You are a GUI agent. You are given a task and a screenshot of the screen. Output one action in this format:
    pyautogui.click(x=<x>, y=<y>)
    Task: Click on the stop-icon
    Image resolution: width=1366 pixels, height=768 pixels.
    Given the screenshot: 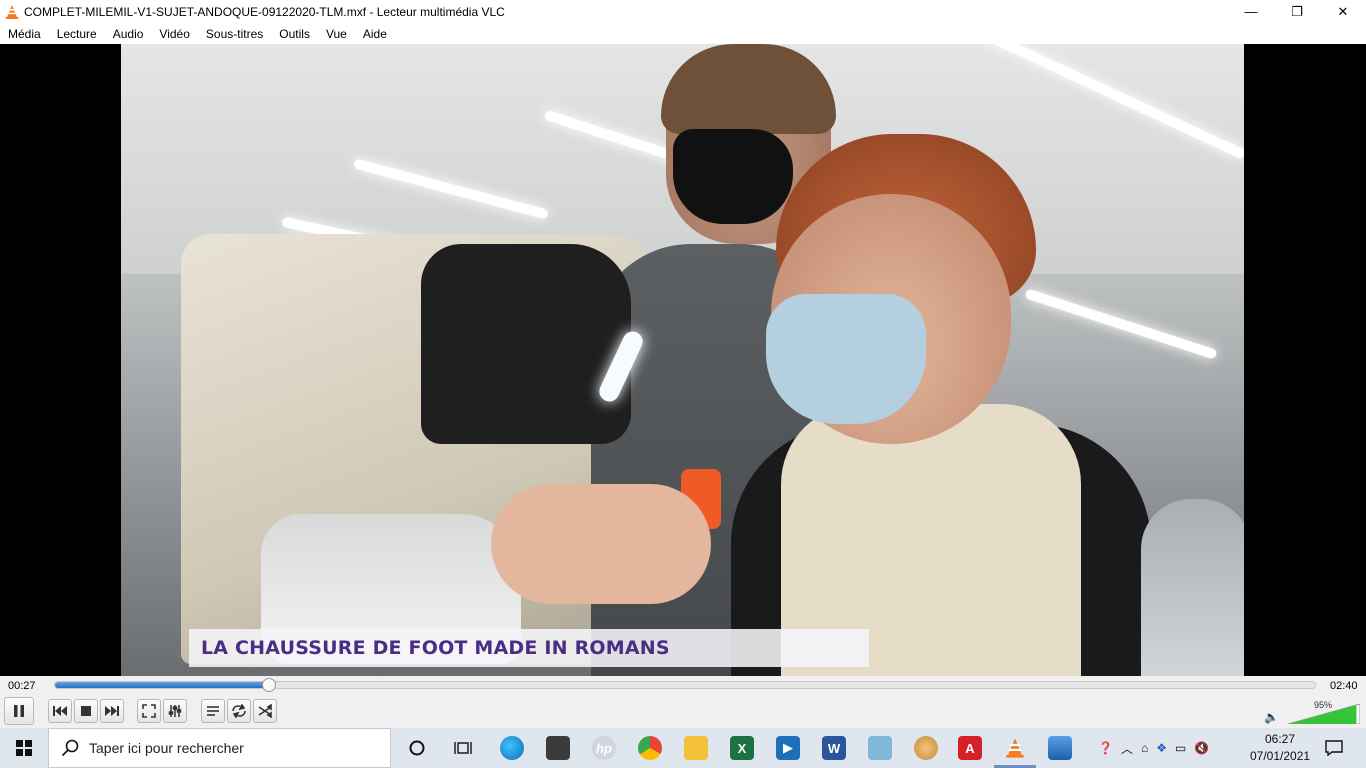 What is the action you would take?
    pyautogui.click(x=86, y=711)
    